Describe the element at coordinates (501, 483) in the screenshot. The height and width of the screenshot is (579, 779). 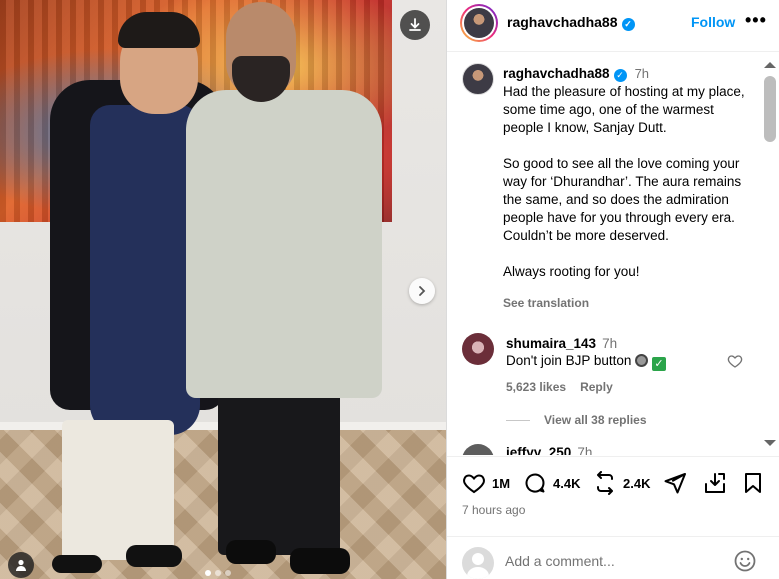
I see `like-count: 1M` at that location.